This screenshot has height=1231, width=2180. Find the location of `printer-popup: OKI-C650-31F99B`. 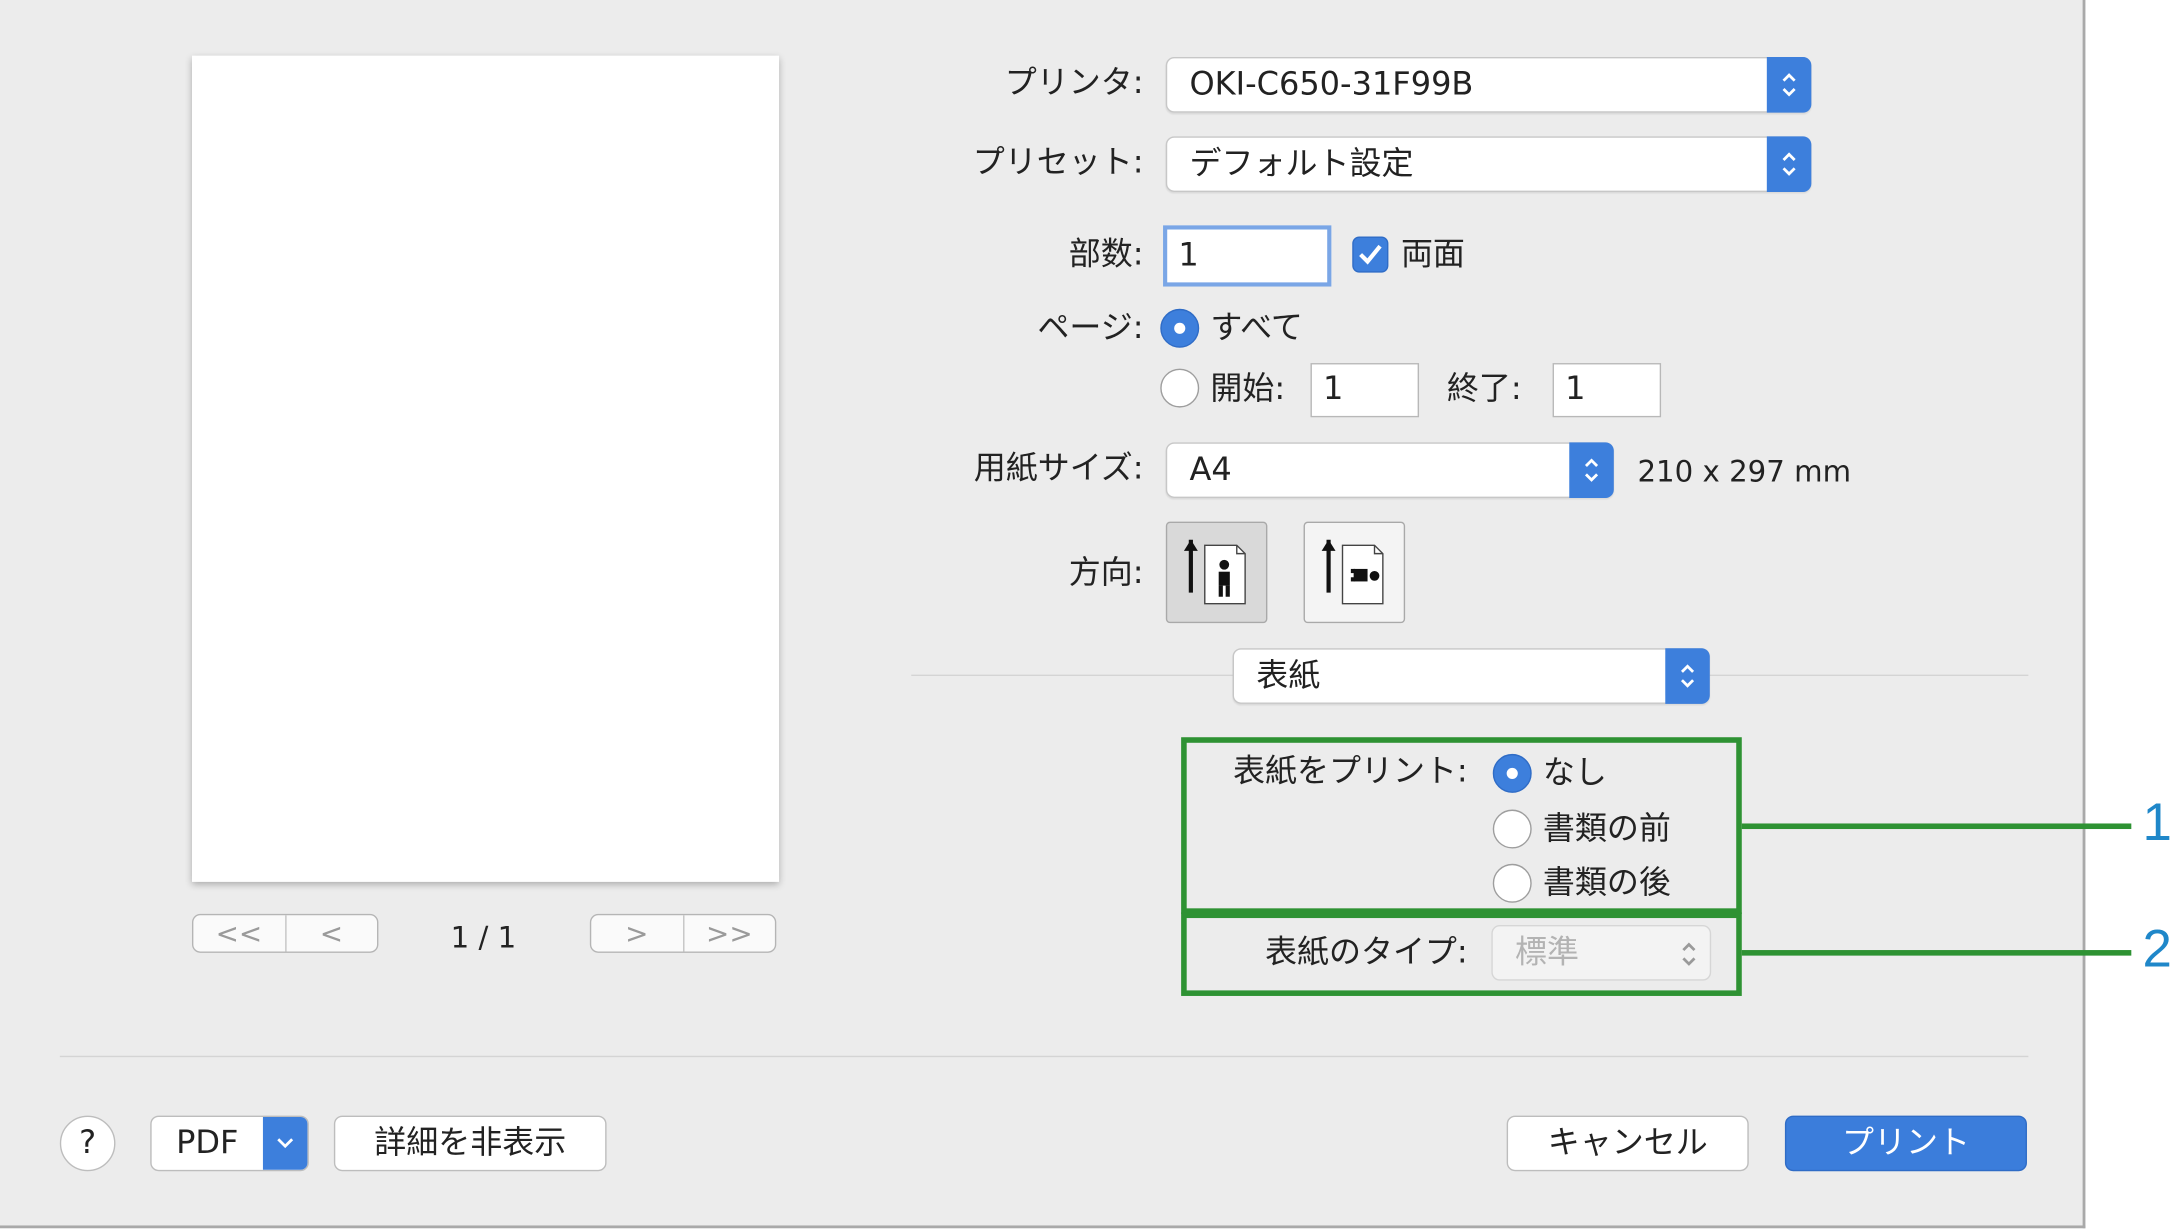

printer-popup: OKI-C650-31F99B is located at coordinates (1488, 85).